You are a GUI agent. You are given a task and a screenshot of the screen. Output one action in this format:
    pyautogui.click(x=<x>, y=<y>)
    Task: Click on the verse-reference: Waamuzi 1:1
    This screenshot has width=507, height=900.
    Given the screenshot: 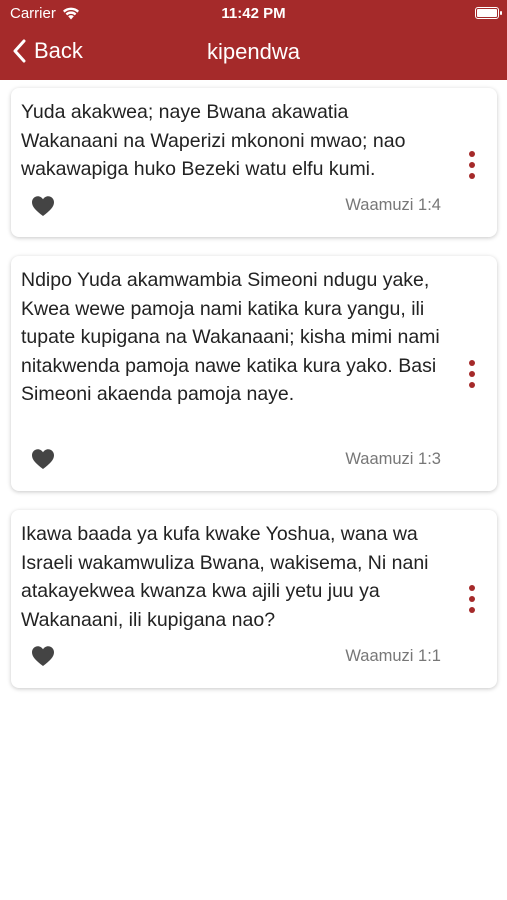 What is the action you would take?
    pyautogui.click(x=393, y=656)
    